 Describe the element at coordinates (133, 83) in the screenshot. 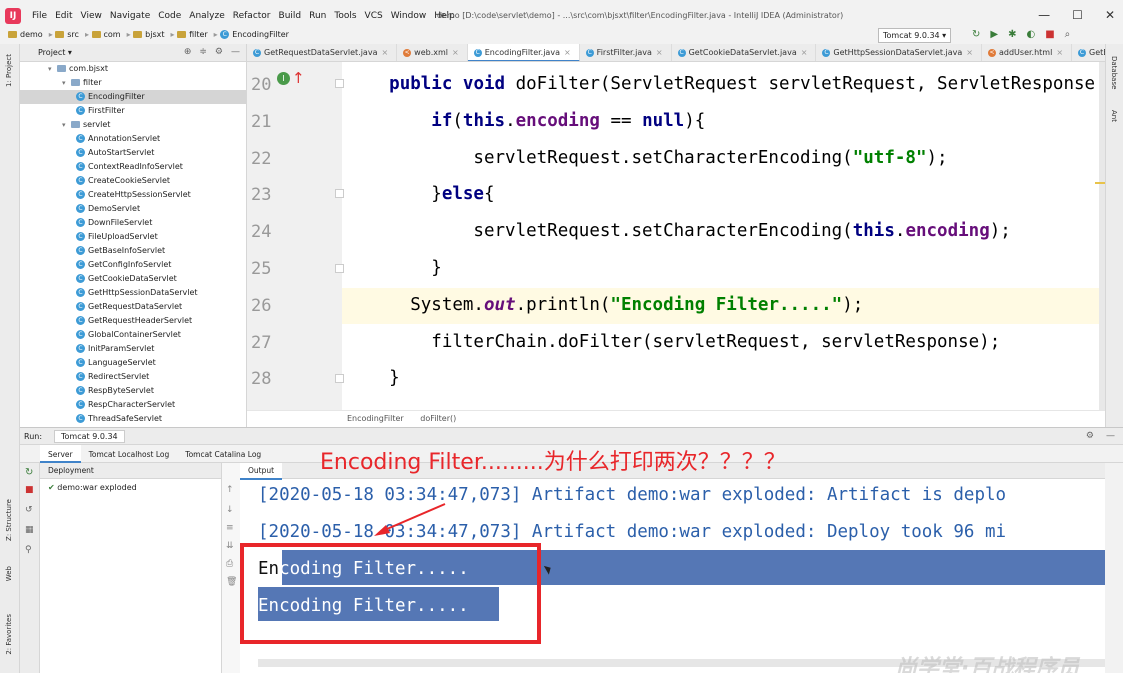

I see `tree-item: ▾ filter` at that location.